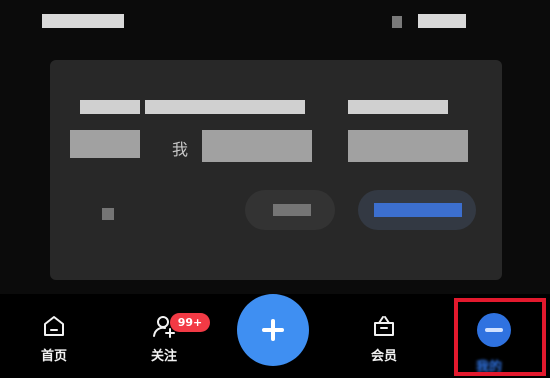 The width and height of the screenshot is (550, 378). I want to click on dialog-secondary-button, so click(290, 210).